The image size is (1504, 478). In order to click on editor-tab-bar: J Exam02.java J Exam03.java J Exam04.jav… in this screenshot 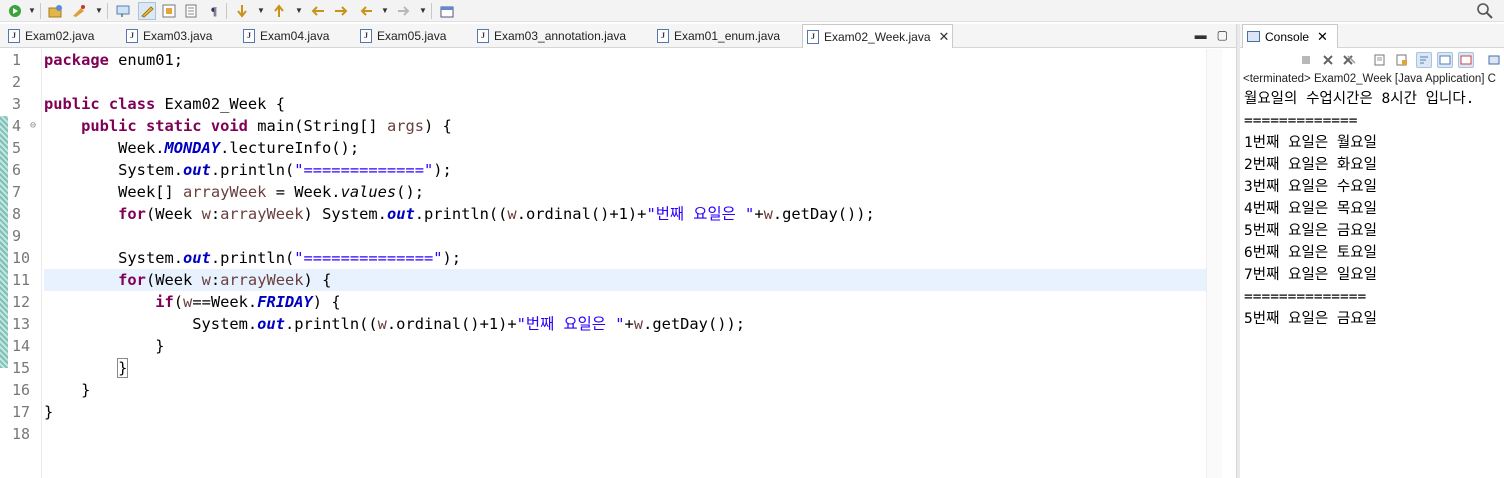, I will do `click(618, 36)`.